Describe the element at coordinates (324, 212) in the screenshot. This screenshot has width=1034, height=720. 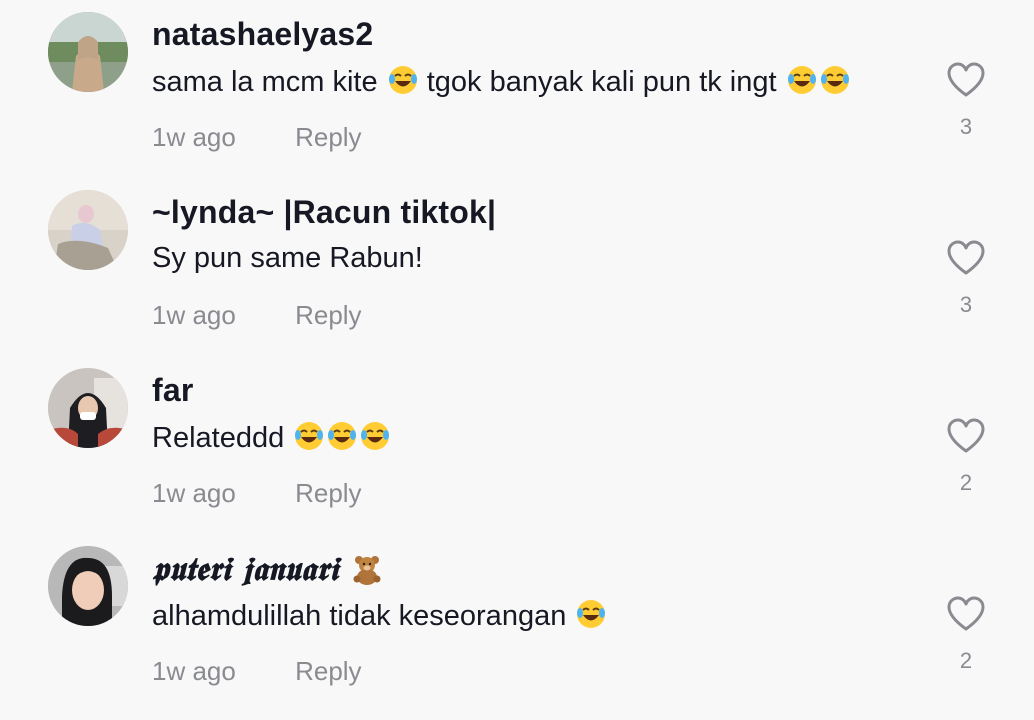
I see `username: ~lynda~ |Racun tiktok|` at that location.